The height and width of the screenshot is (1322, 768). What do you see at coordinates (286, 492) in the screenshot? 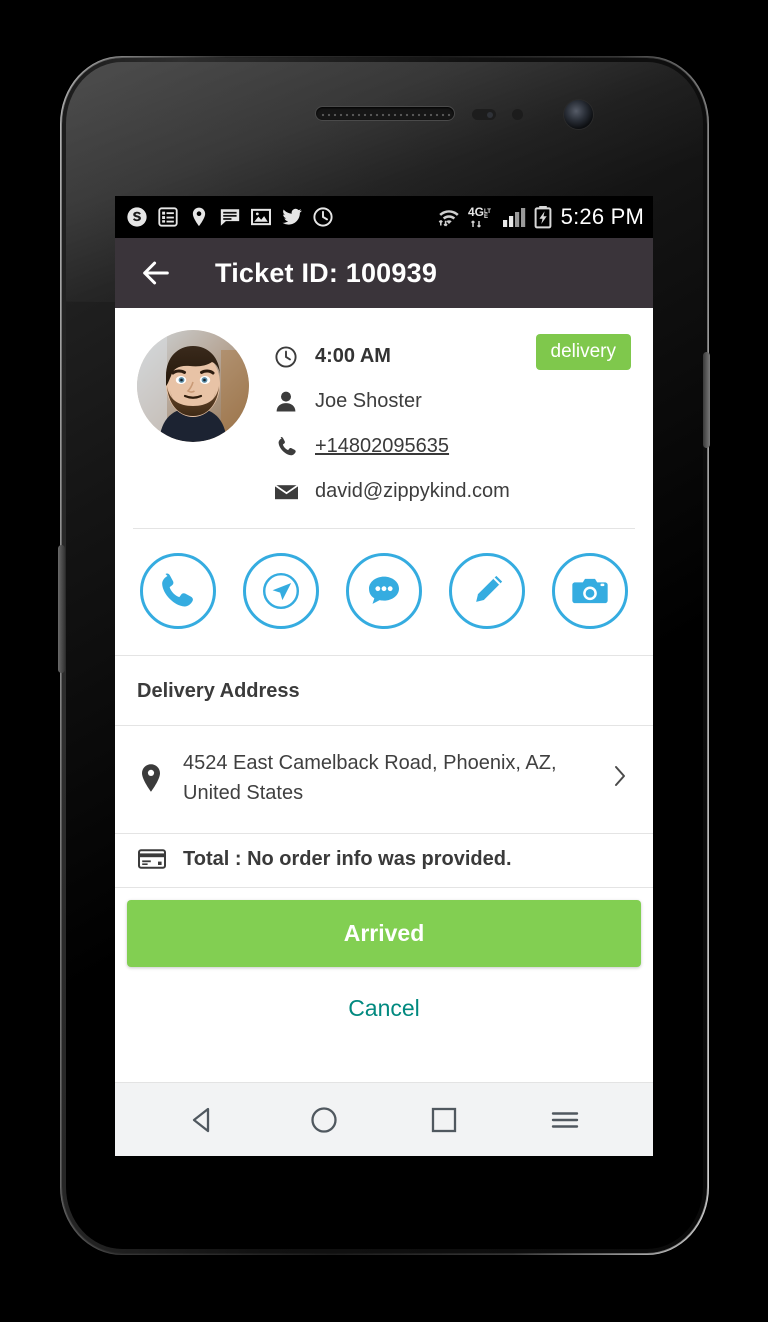
I see `envelope-icon` at bounding box center [286, 492].